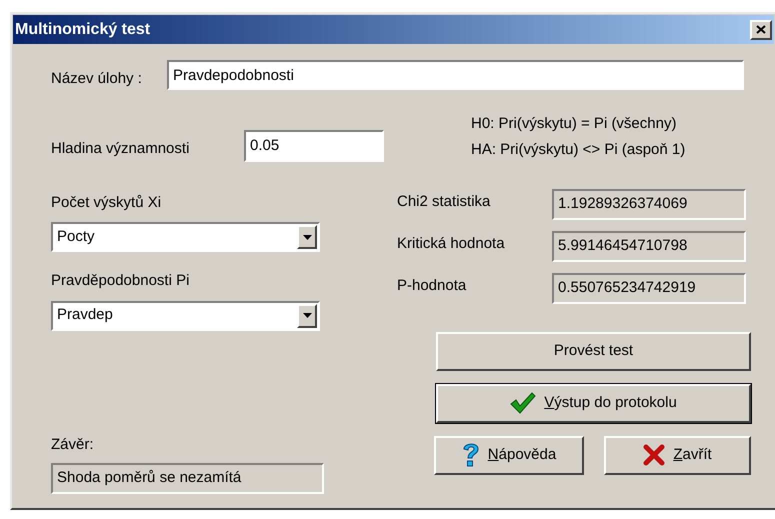 The height and width of the screenshot is (519, 775). I want to click on close-button: Zavřít, so click(677, 455).